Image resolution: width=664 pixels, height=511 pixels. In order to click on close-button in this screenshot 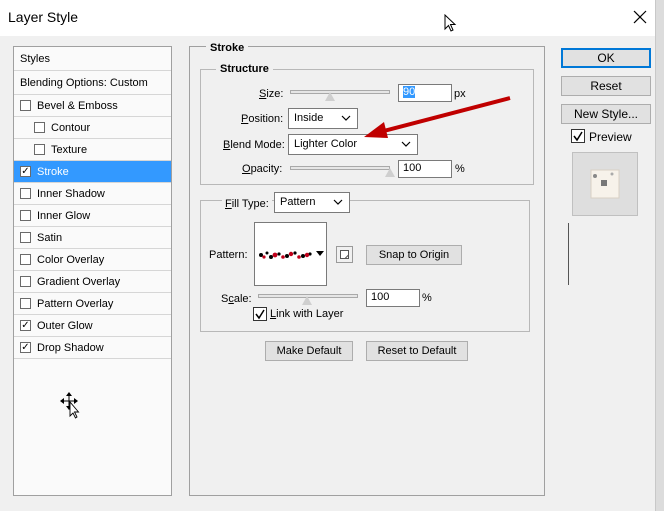, I will do `click(640, 17)`.